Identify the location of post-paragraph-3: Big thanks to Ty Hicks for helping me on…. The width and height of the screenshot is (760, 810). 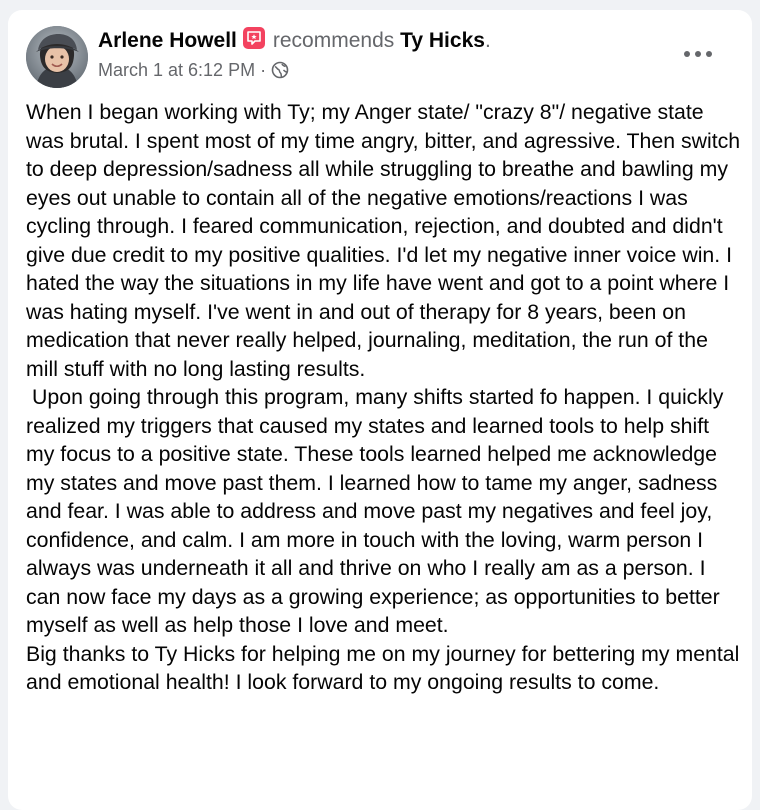
(383, 668).